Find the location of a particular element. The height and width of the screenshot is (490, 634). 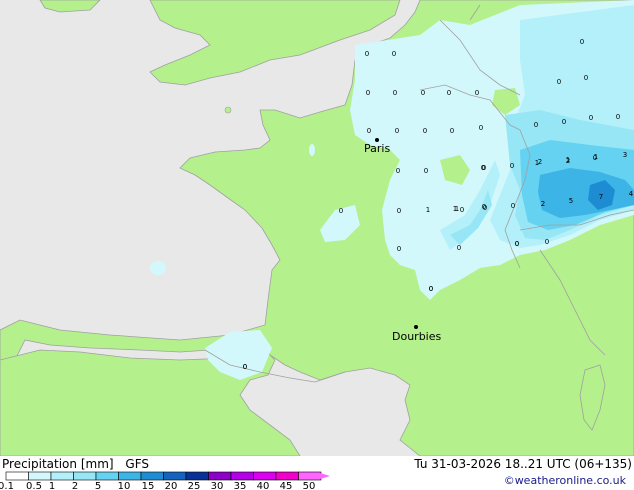

valid-time: Tu 31-03-2026 18..21 UTC (06+135) is located at coordinates (523, 464).